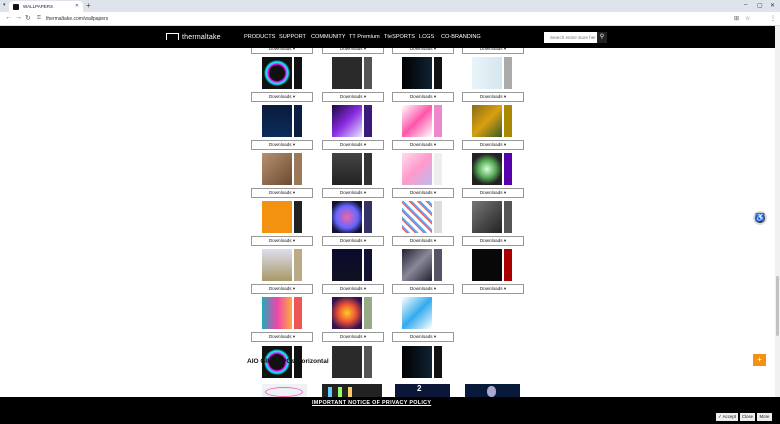  I want to click on url-field: ⚿ thermaltake.com/wallpapers, so click(381, 19).